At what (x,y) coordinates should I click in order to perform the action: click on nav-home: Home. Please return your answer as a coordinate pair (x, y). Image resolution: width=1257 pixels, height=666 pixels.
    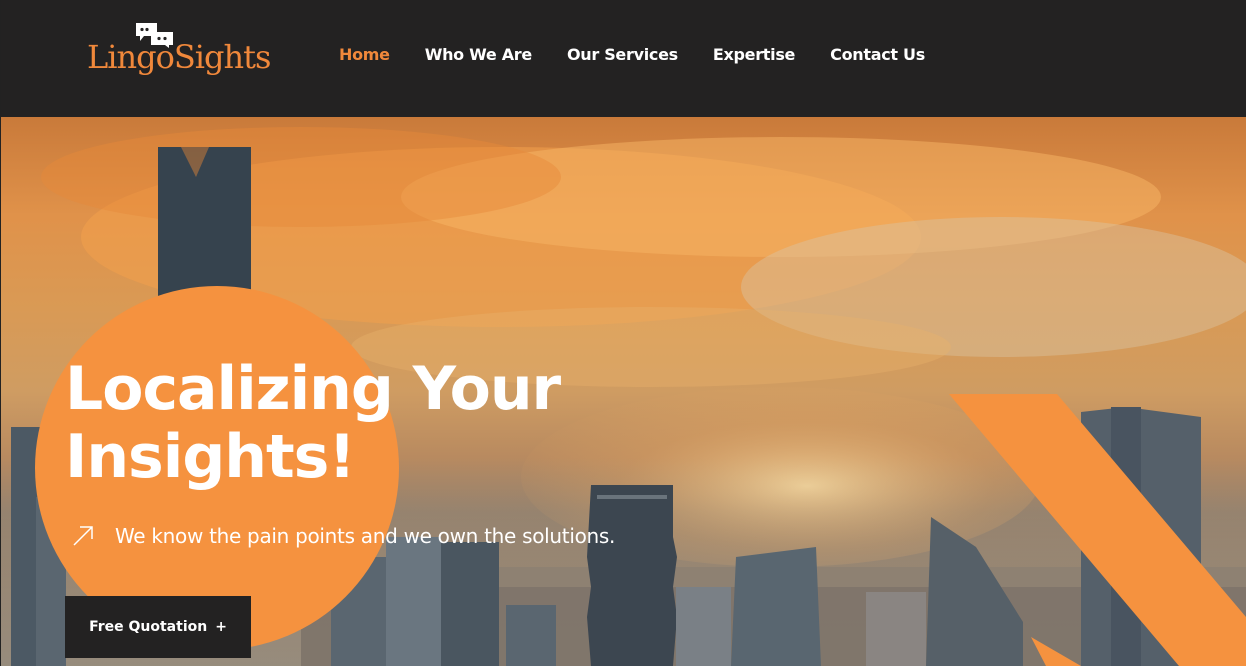
    Looking at the image, I should click on (364, 54).